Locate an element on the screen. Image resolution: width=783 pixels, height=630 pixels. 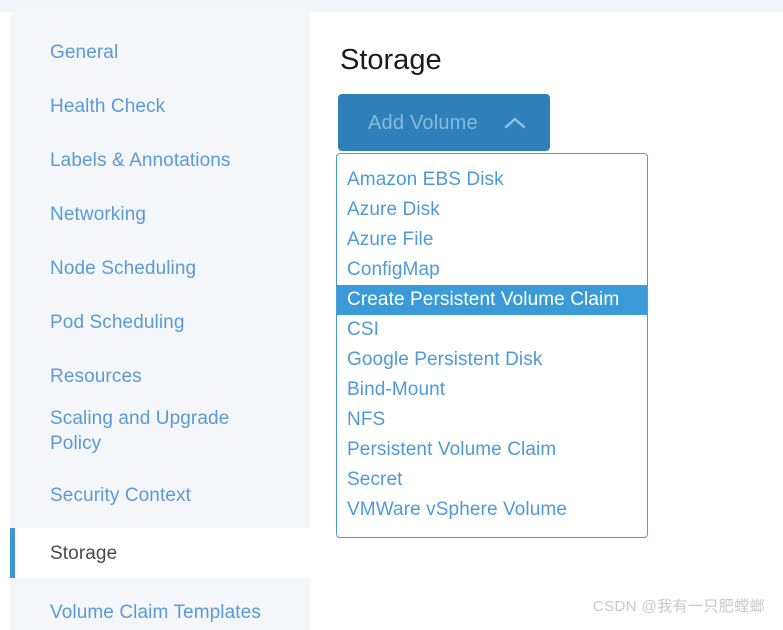
sidebar-item-general: General is located at coordinates (160, 52).